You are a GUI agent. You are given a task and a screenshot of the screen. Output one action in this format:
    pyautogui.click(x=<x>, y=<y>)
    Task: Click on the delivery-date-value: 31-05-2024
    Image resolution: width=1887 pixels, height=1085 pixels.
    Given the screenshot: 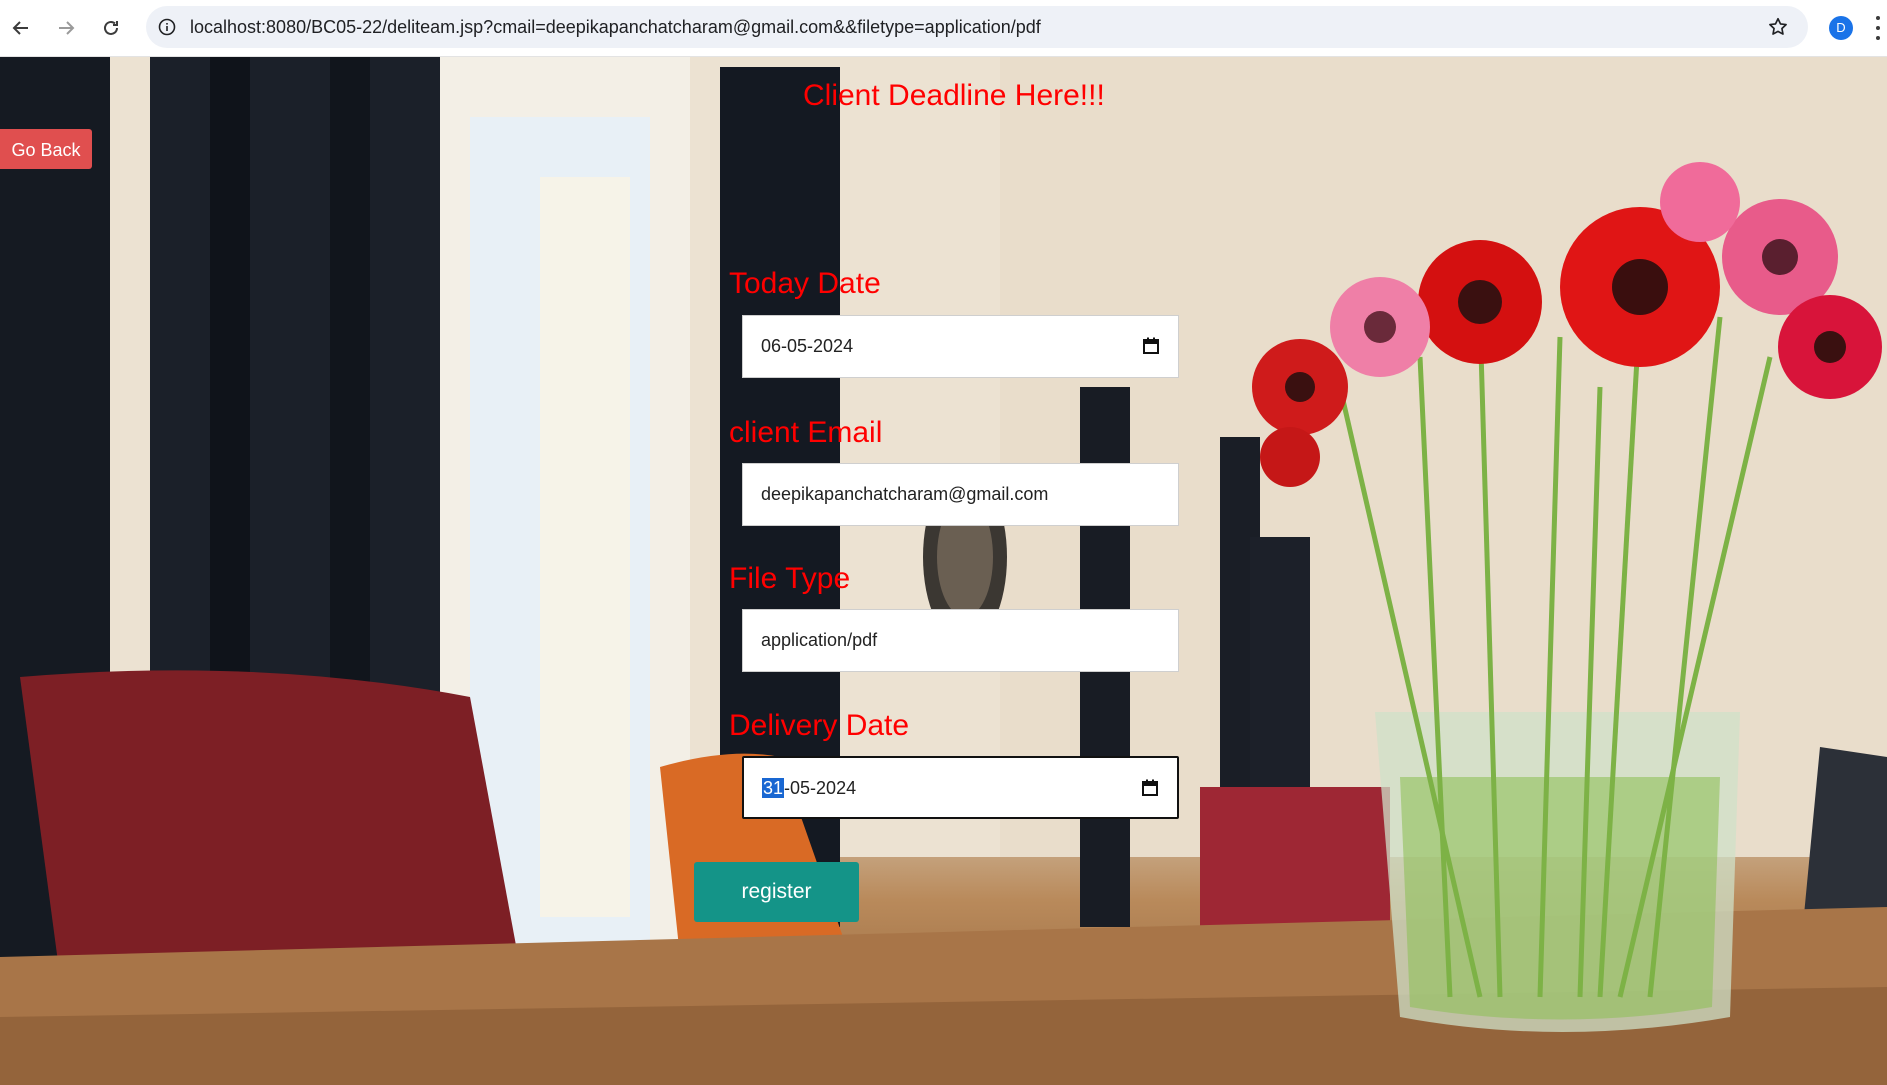 What is the action you would take?
    pyautogui.click(x=809, y=788)
    